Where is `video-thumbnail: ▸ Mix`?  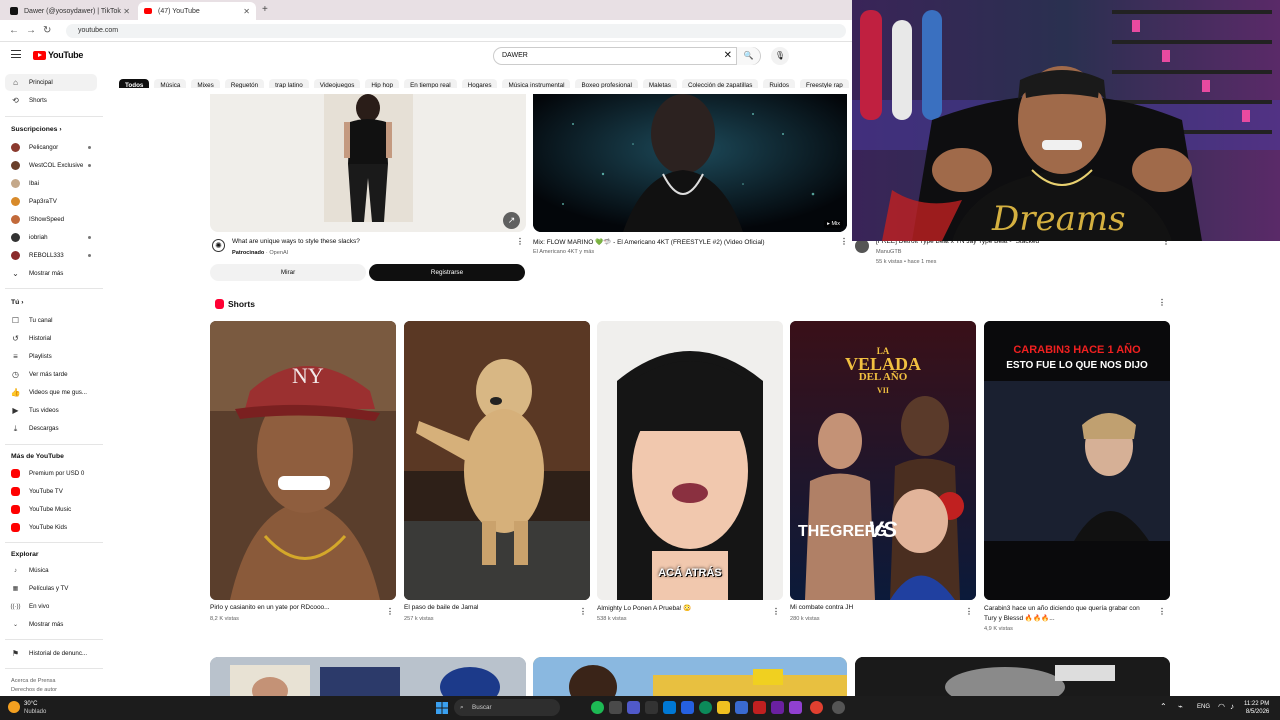 video-thumbnail: ▸ Mix is located at coordinates (690, 163).